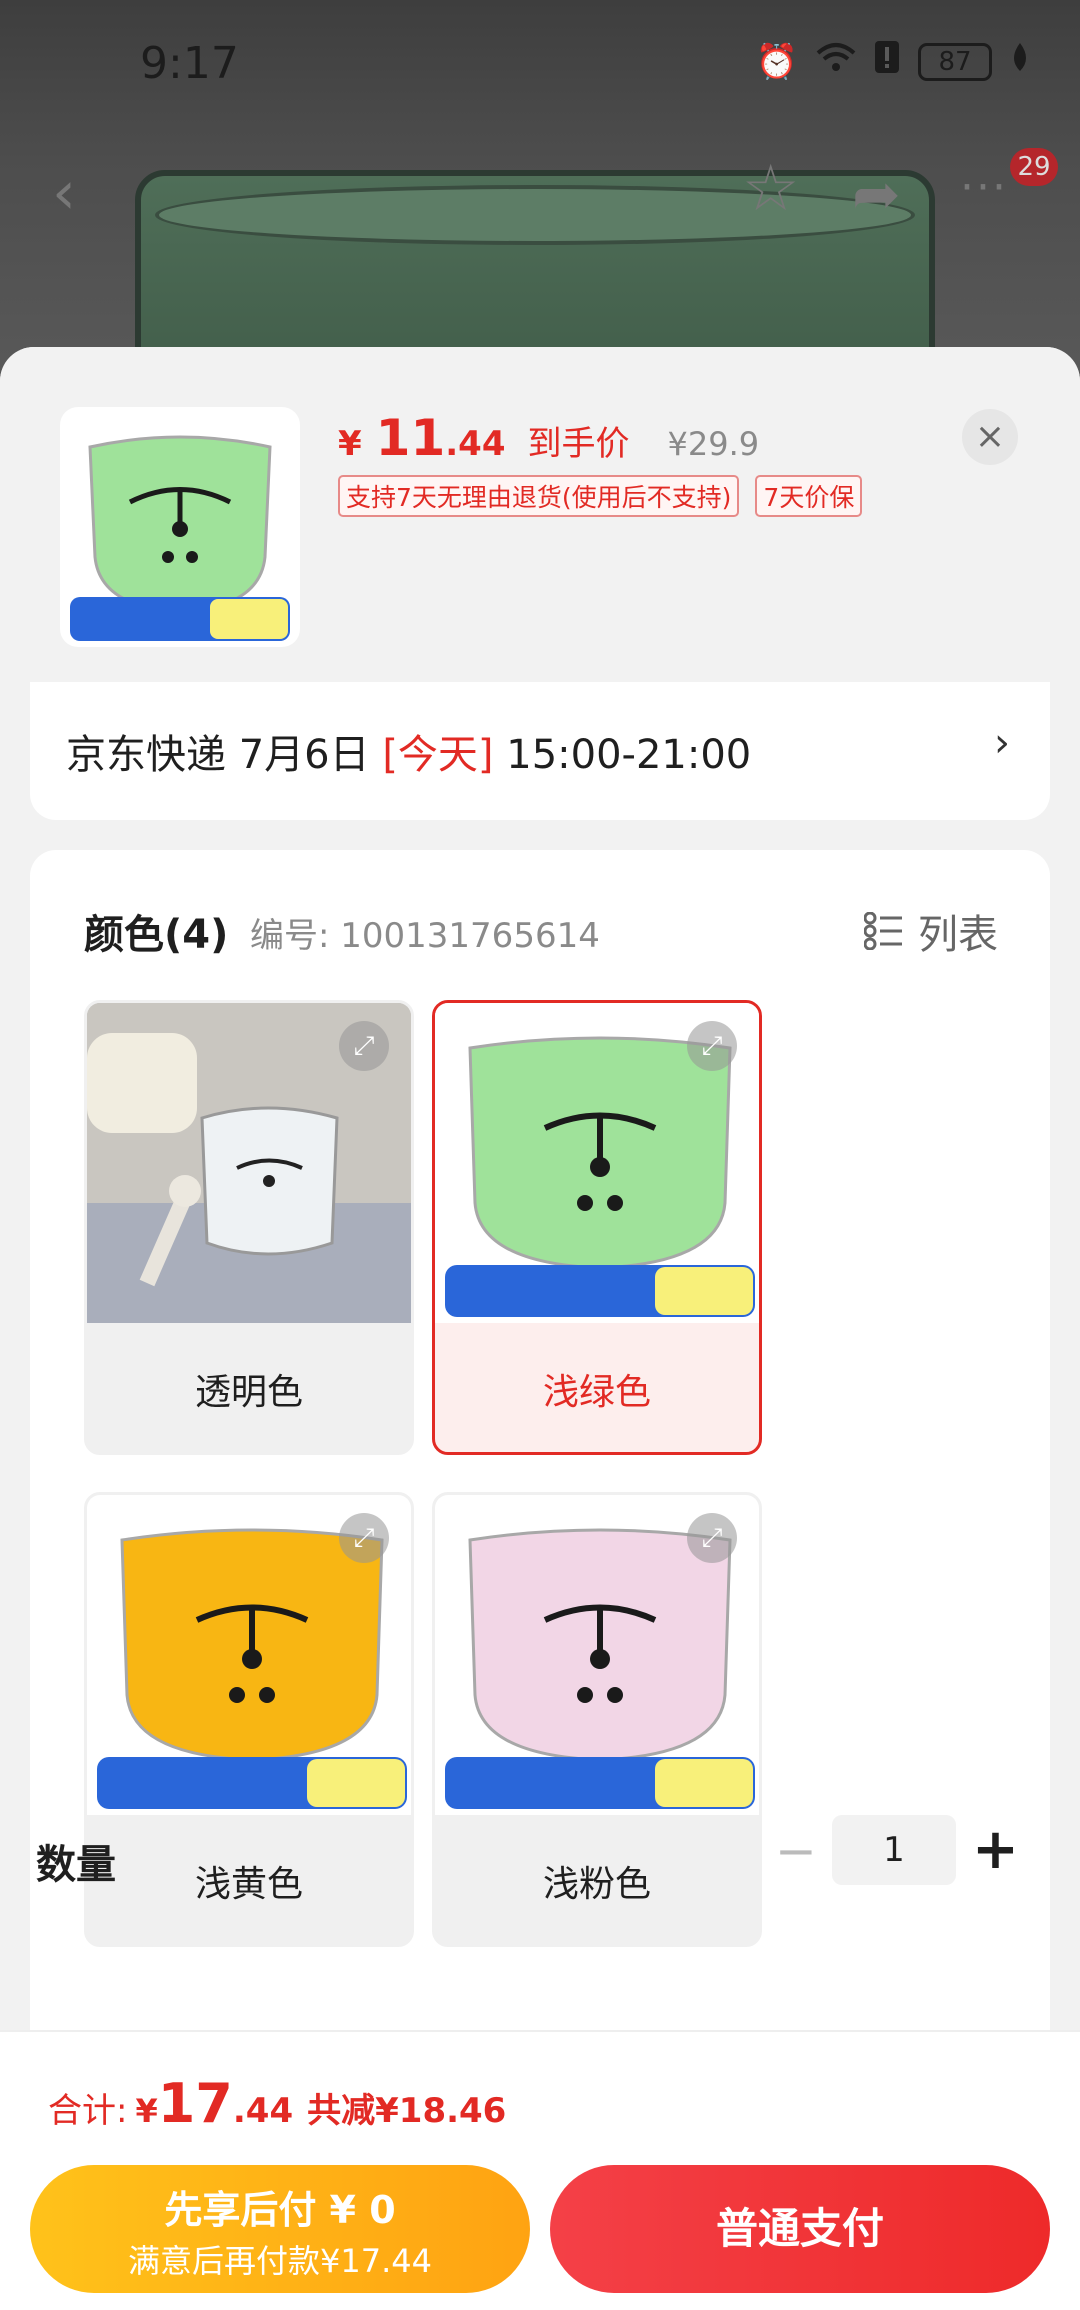 The height and width of the screenshot is (2310, 1080). I want to click on color-option-light-green: ⤢ 浅绿色, so click(597, 1227).